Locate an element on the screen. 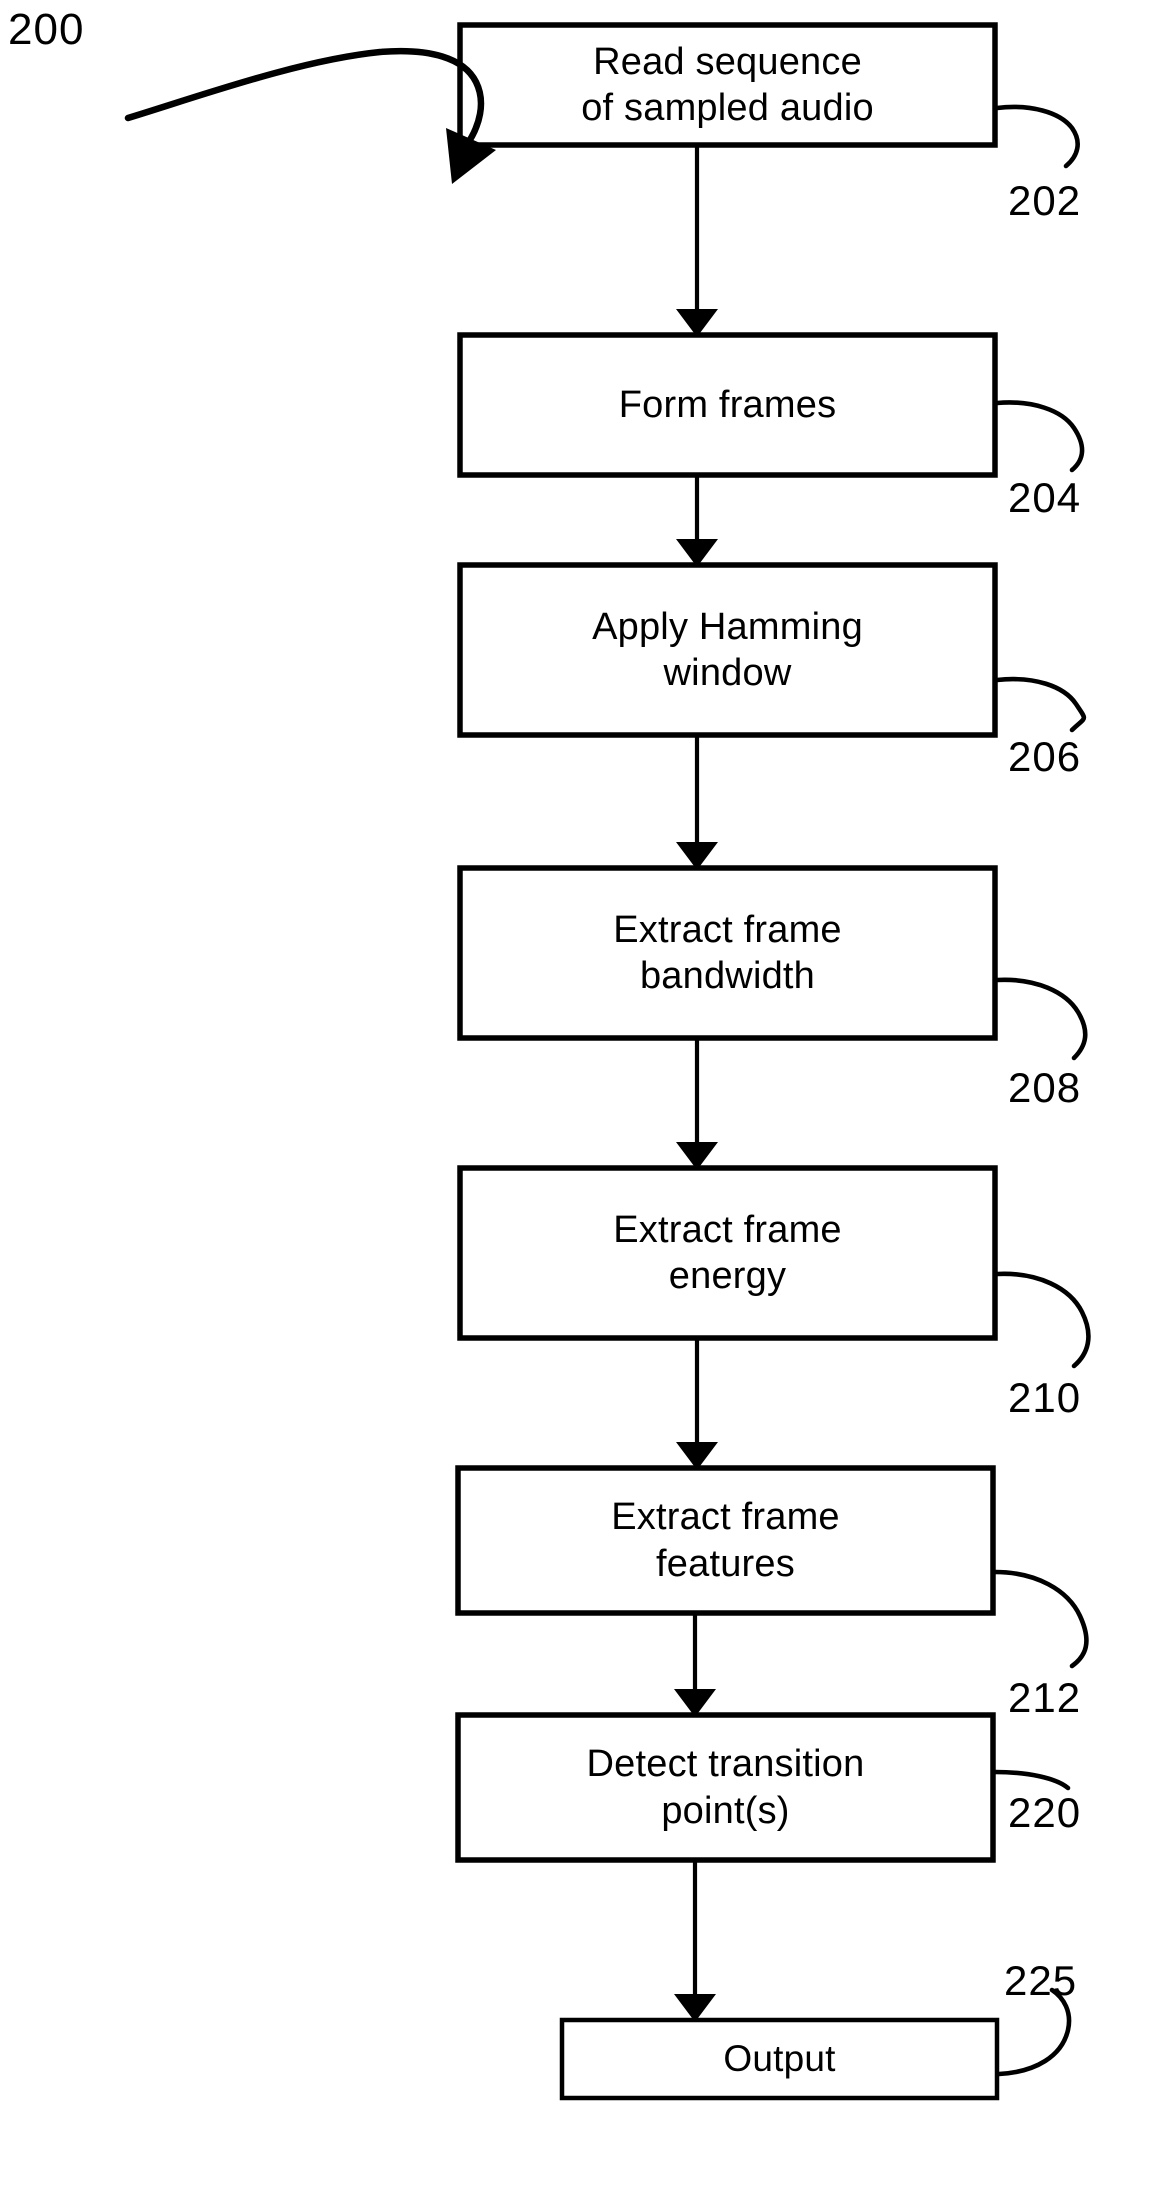  figure-pointer-curve is located at coordinates (304, 98).